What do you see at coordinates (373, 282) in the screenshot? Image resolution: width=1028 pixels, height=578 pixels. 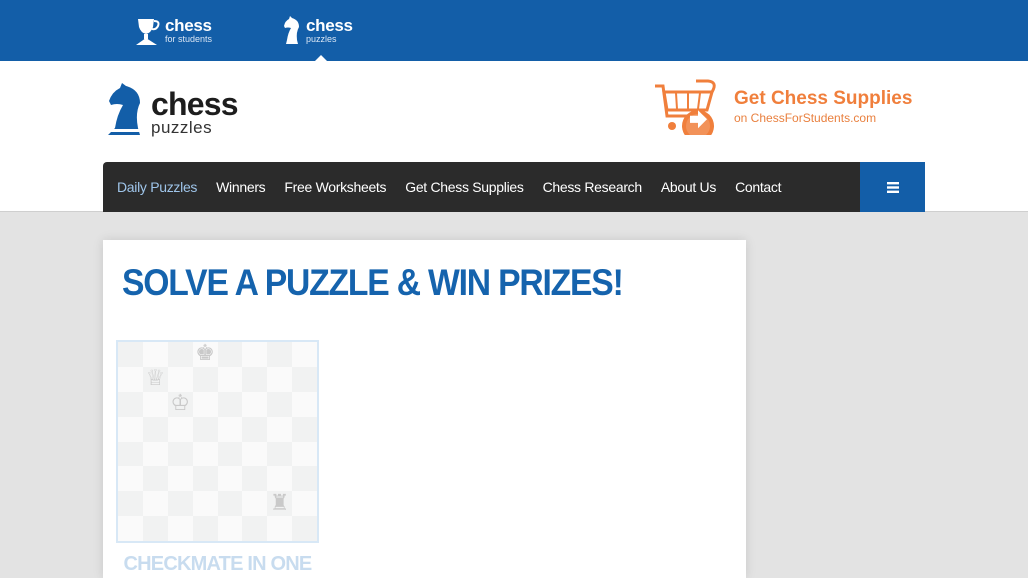 I see `page-title: SOLVE A PUZZLE & WIN PRIZES!` at bounding box center [373, 282].